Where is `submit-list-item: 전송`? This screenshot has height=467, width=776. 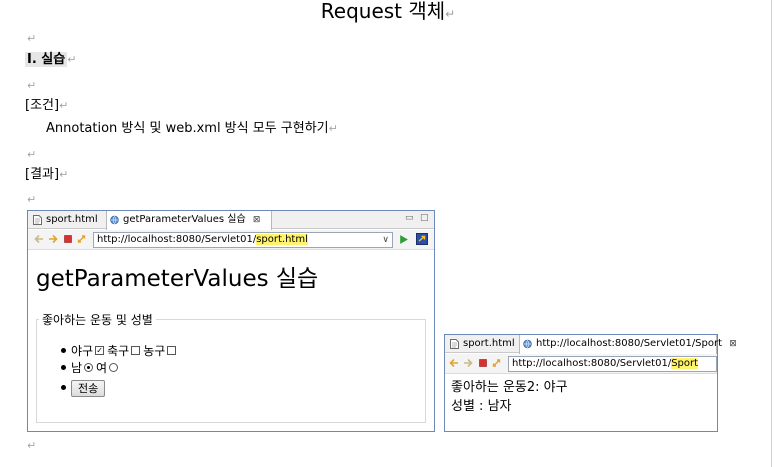
submit-list-item: 전송 is located at coordinates (83, 388).